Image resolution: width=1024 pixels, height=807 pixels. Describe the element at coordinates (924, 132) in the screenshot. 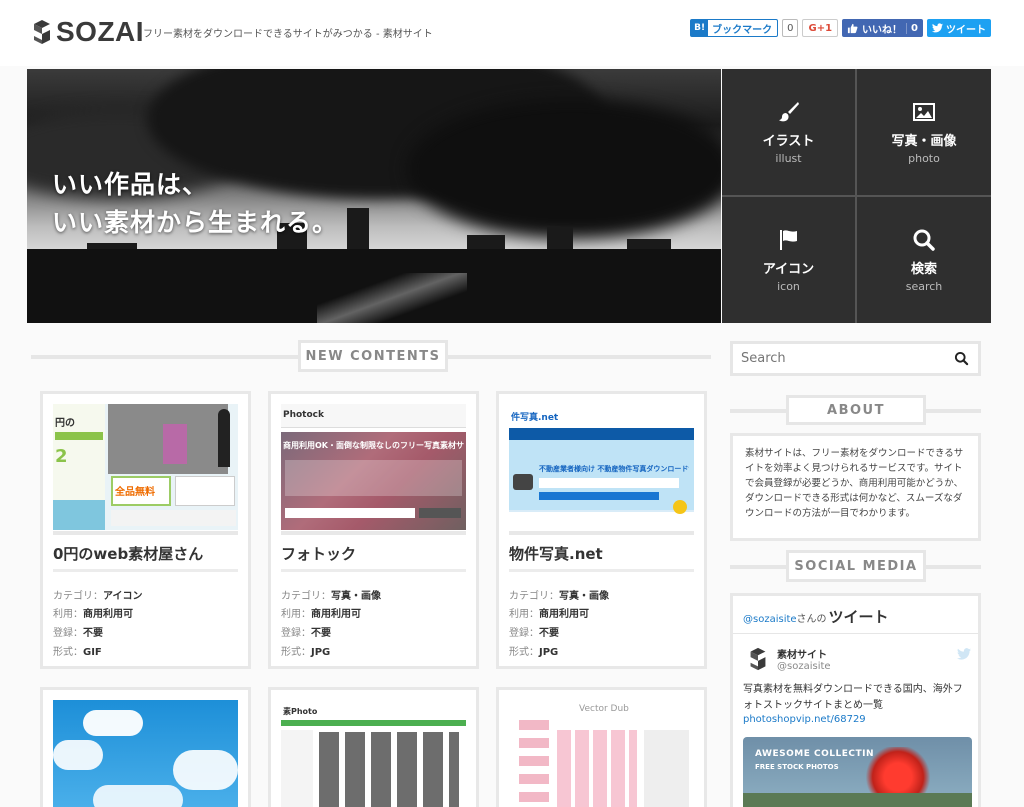

I see `category-tile-photo: 写真・画像 photo` at that location.